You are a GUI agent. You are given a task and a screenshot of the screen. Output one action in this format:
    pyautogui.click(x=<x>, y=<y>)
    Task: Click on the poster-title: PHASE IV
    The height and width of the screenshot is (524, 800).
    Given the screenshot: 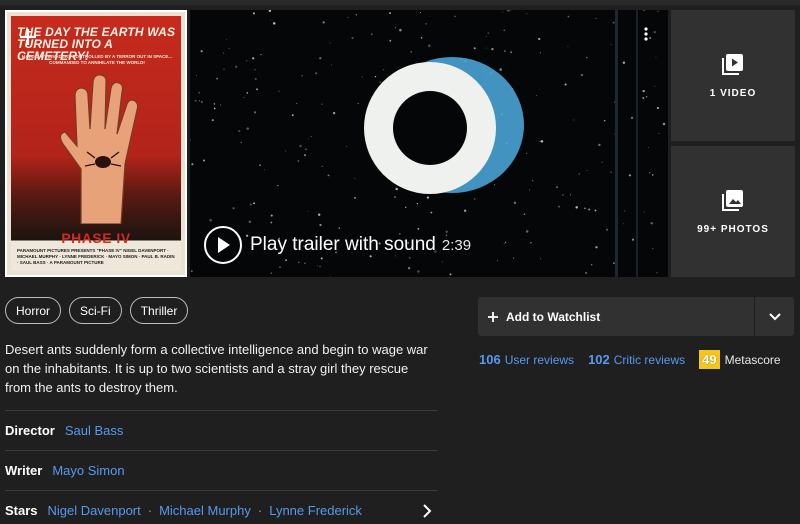 What is the action you would take?
    pyautogui.click(x=96, y=238)
    